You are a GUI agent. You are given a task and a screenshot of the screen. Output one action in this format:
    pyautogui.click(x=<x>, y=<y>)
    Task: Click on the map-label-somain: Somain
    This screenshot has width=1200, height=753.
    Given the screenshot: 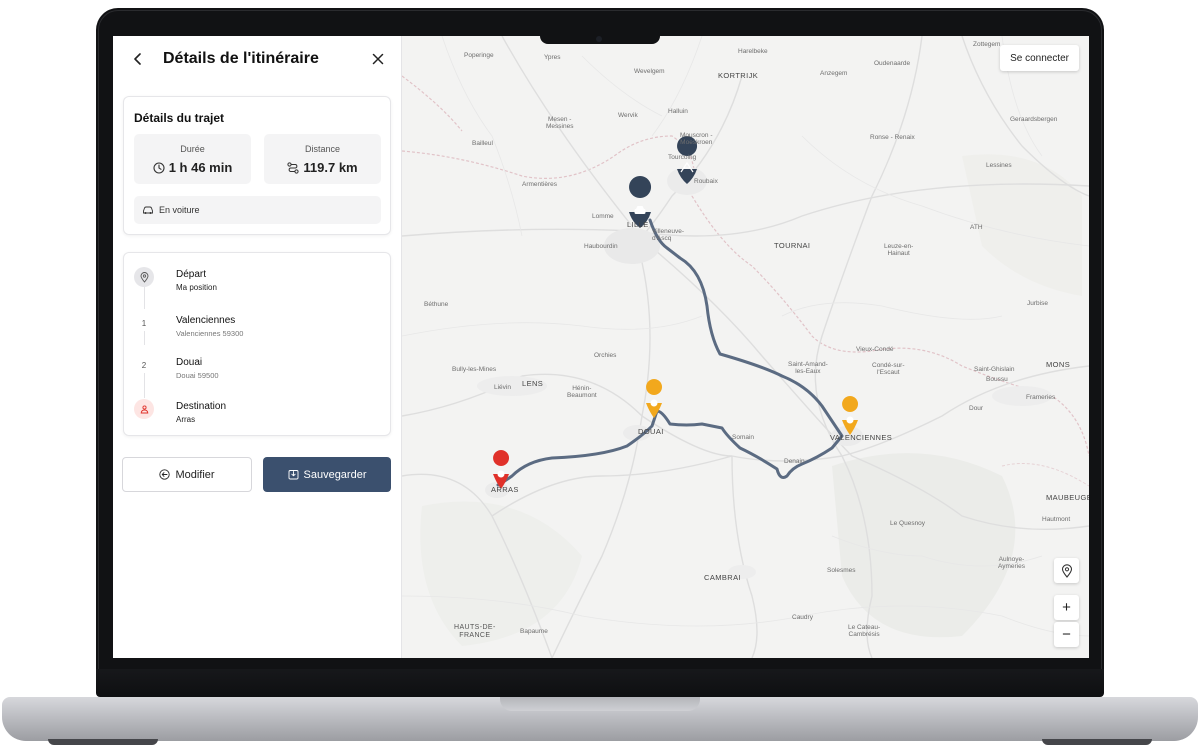 What is the action you would take?
    pyautogui.click(x=743, y=437)
    